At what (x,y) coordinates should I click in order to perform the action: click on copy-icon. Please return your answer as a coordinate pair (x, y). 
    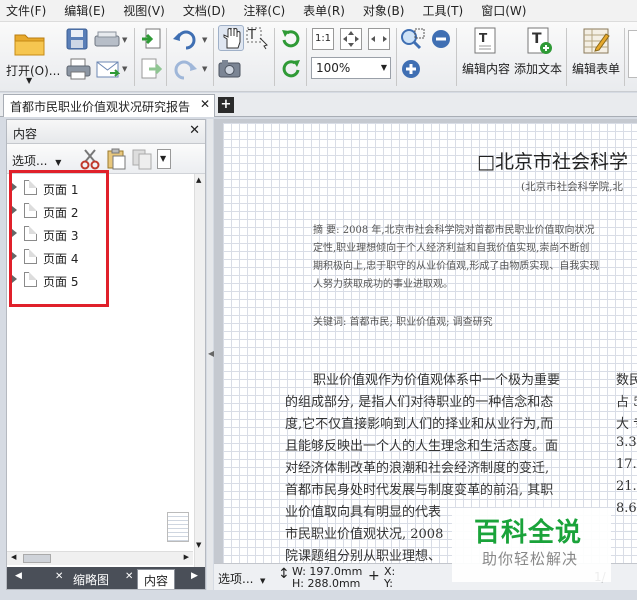
    Looking at the image, I should click on (142, 159).